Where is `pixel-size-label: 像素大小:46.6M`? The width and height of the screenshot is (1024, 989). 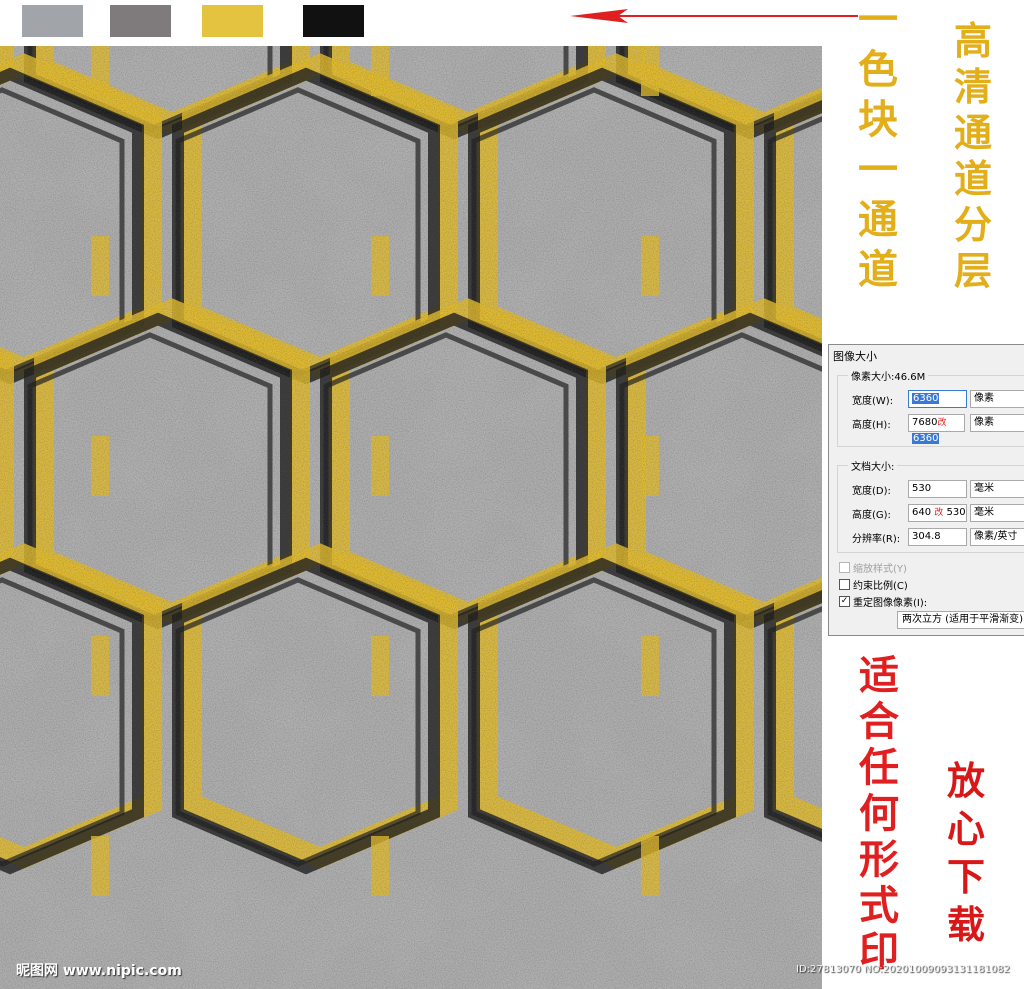
pixel-size-label: 像素大小:46.6M is located at coordinates (888, 375).